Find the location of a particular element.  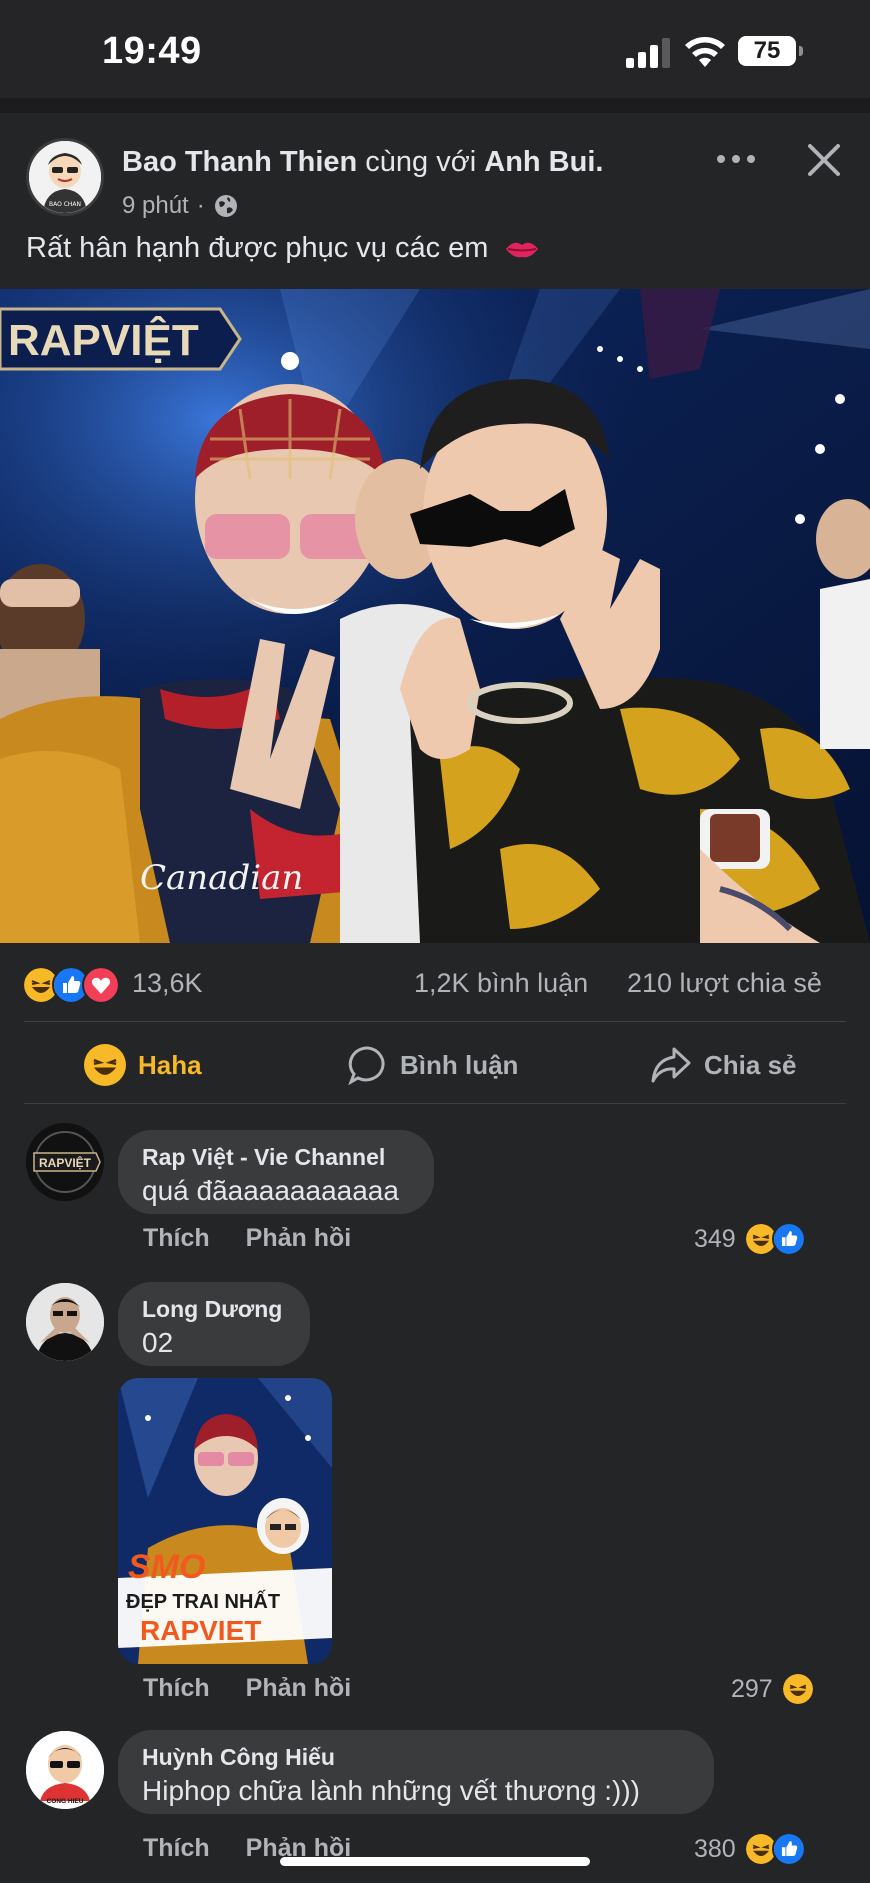

commenter-avatar-long-duong is located at coordinates (65, 1322).